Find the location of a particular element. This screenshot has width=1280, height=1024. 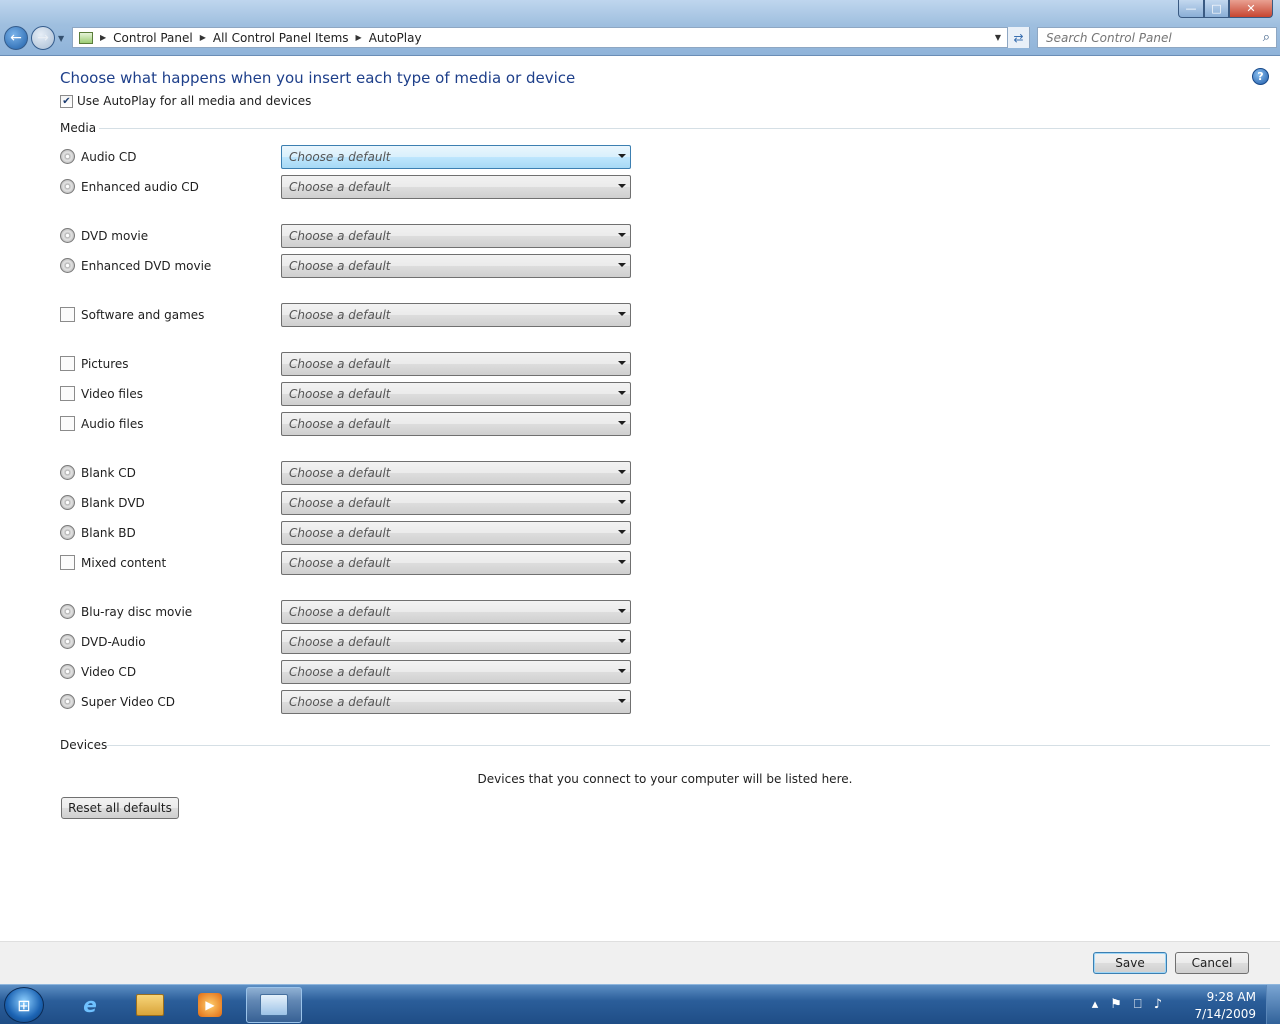

media-row: Audio CD Choose a default is located at coordinates (350, 157).